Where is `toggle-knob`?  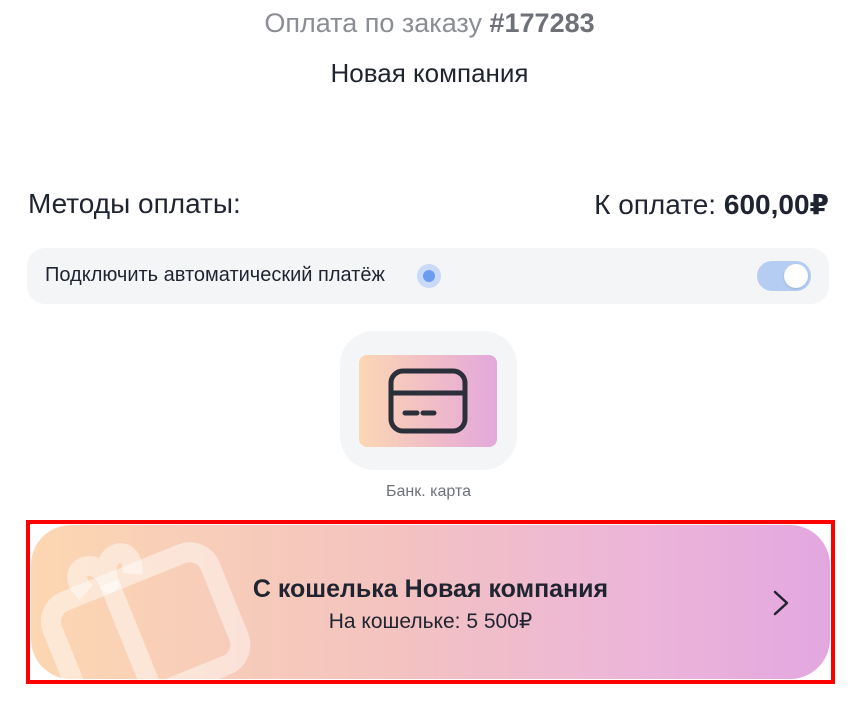
toggle-knob is located at coordinates (796, 276).